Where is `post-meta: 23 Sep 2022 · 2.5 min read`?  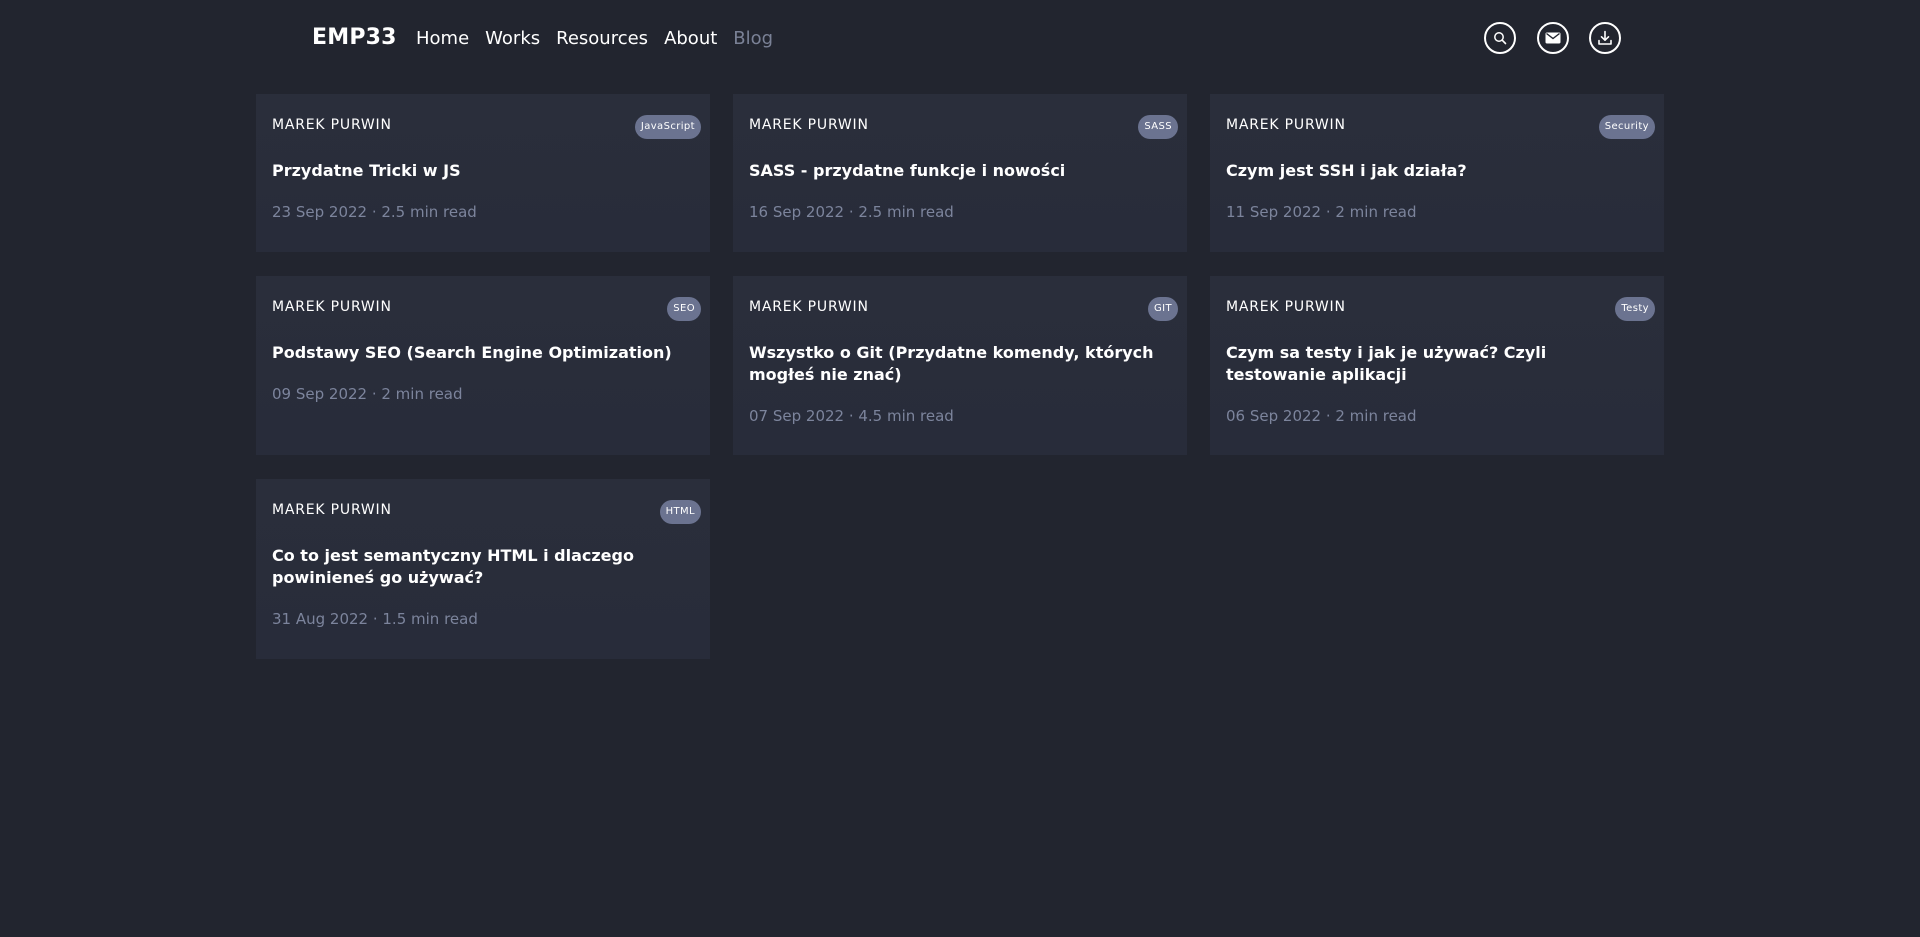
post-meta: 23 Sep 2022 · 2.5 min read is located at coordinates (374, 212).